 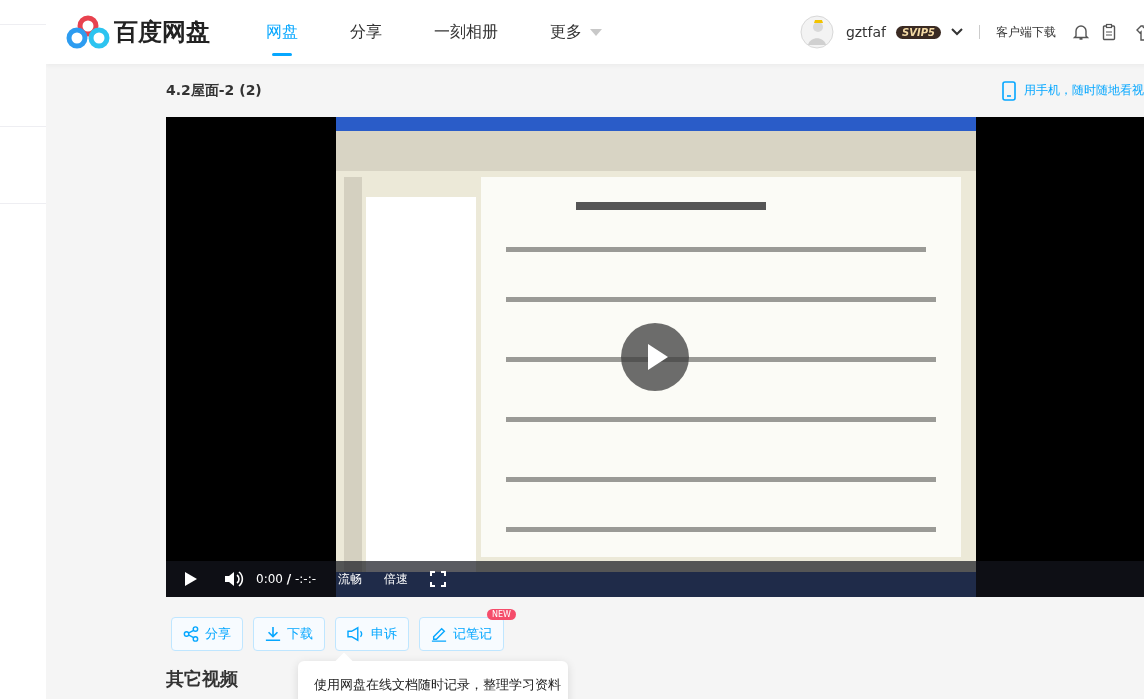 I want to click on username: gztfaf, so click(x=866, y=32).